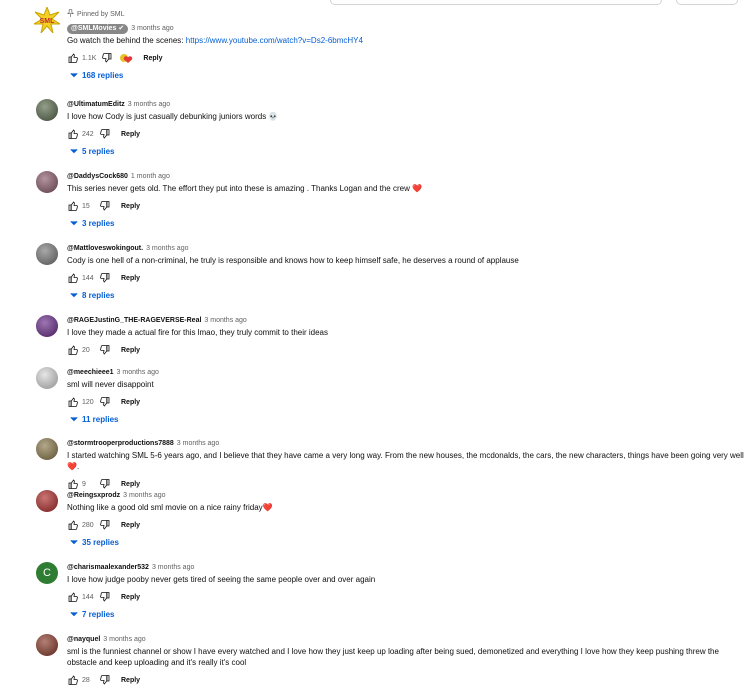 This screenshot has width=755, height=687. Describe the element at coordinates (134, 320) in the screenshot. I see `comment-author: @RAGEJustinG_THE-RAGEVERSE-Real` at that location.